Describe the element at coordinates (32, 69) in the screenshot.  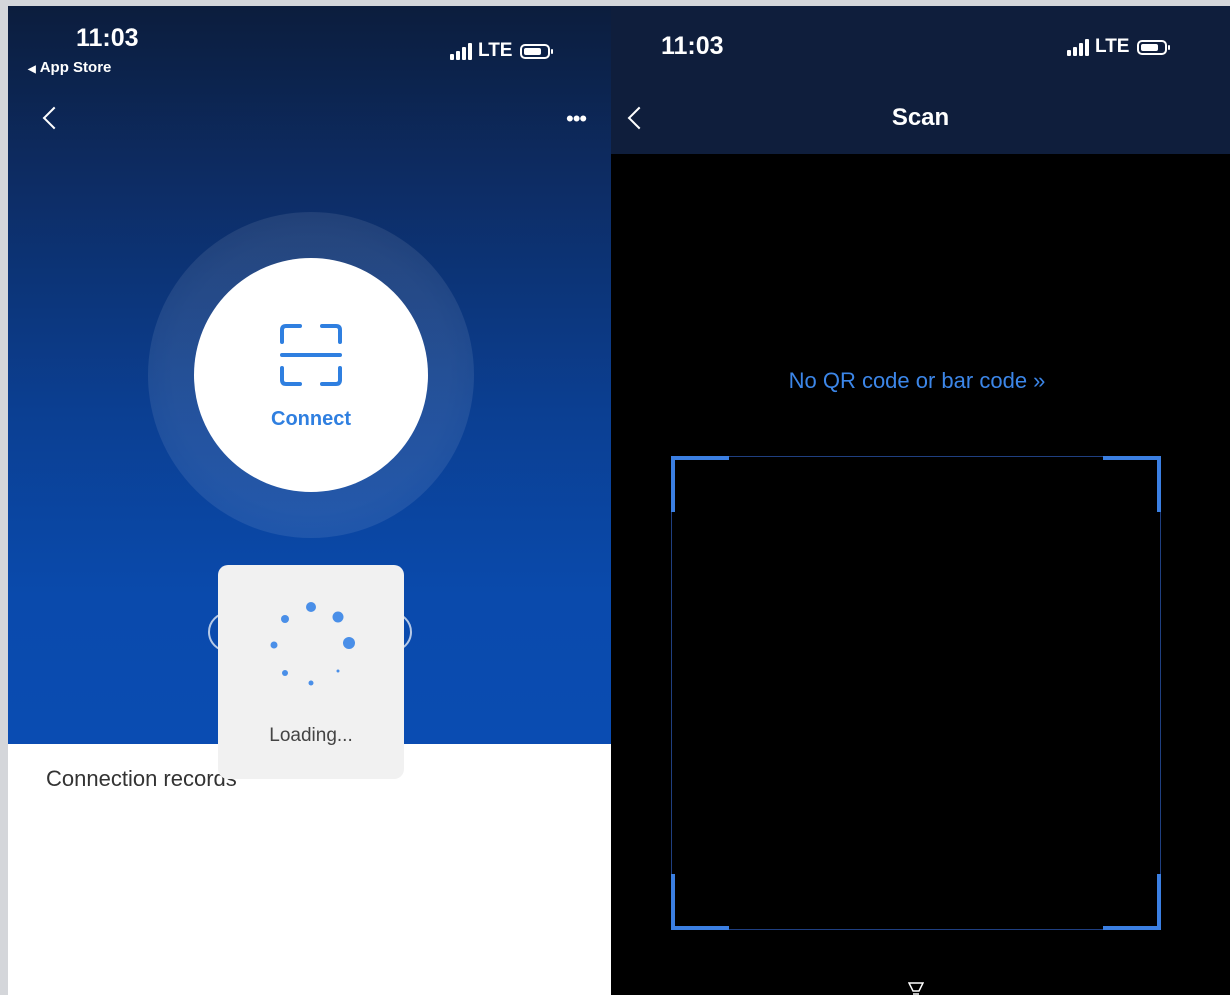
I see `back-triangle-icon: ◀` at that location.